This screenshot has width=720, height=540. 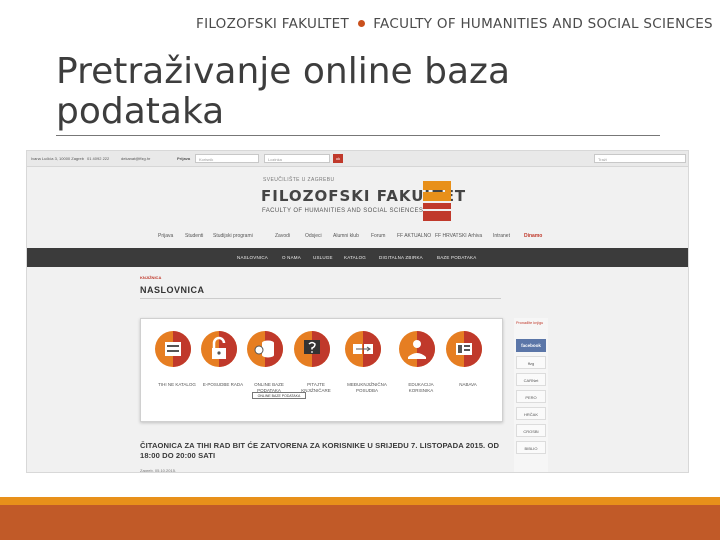 What do you see at coordinates (401, 257) in the screenshot?
I see `library-nav-item: DIGITALNA ZBIRKA` at bounding box center [401, 257].